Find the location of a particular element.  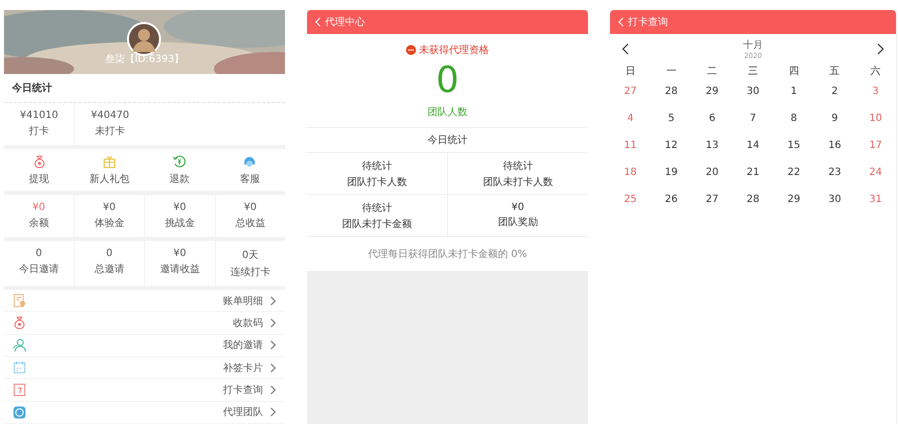

stat-label: 团队奖励 is located at coordinates (518, 222).